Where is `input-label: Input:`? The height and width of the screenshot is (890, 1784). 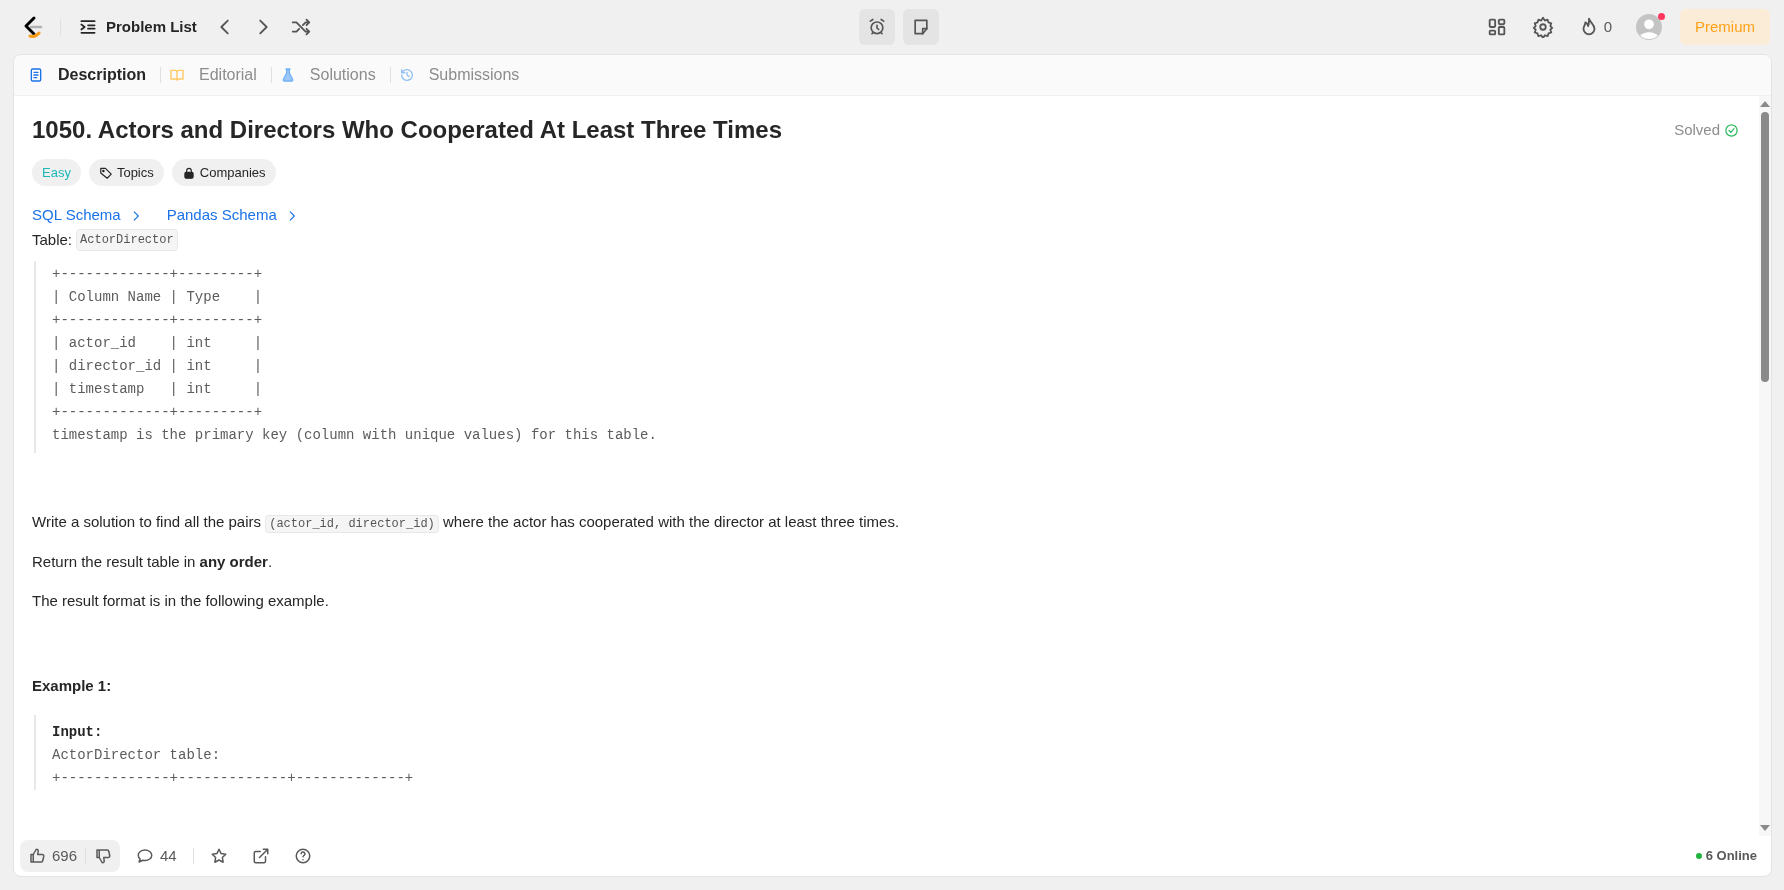
input-label: Input: is located at coordinates (78, 733).